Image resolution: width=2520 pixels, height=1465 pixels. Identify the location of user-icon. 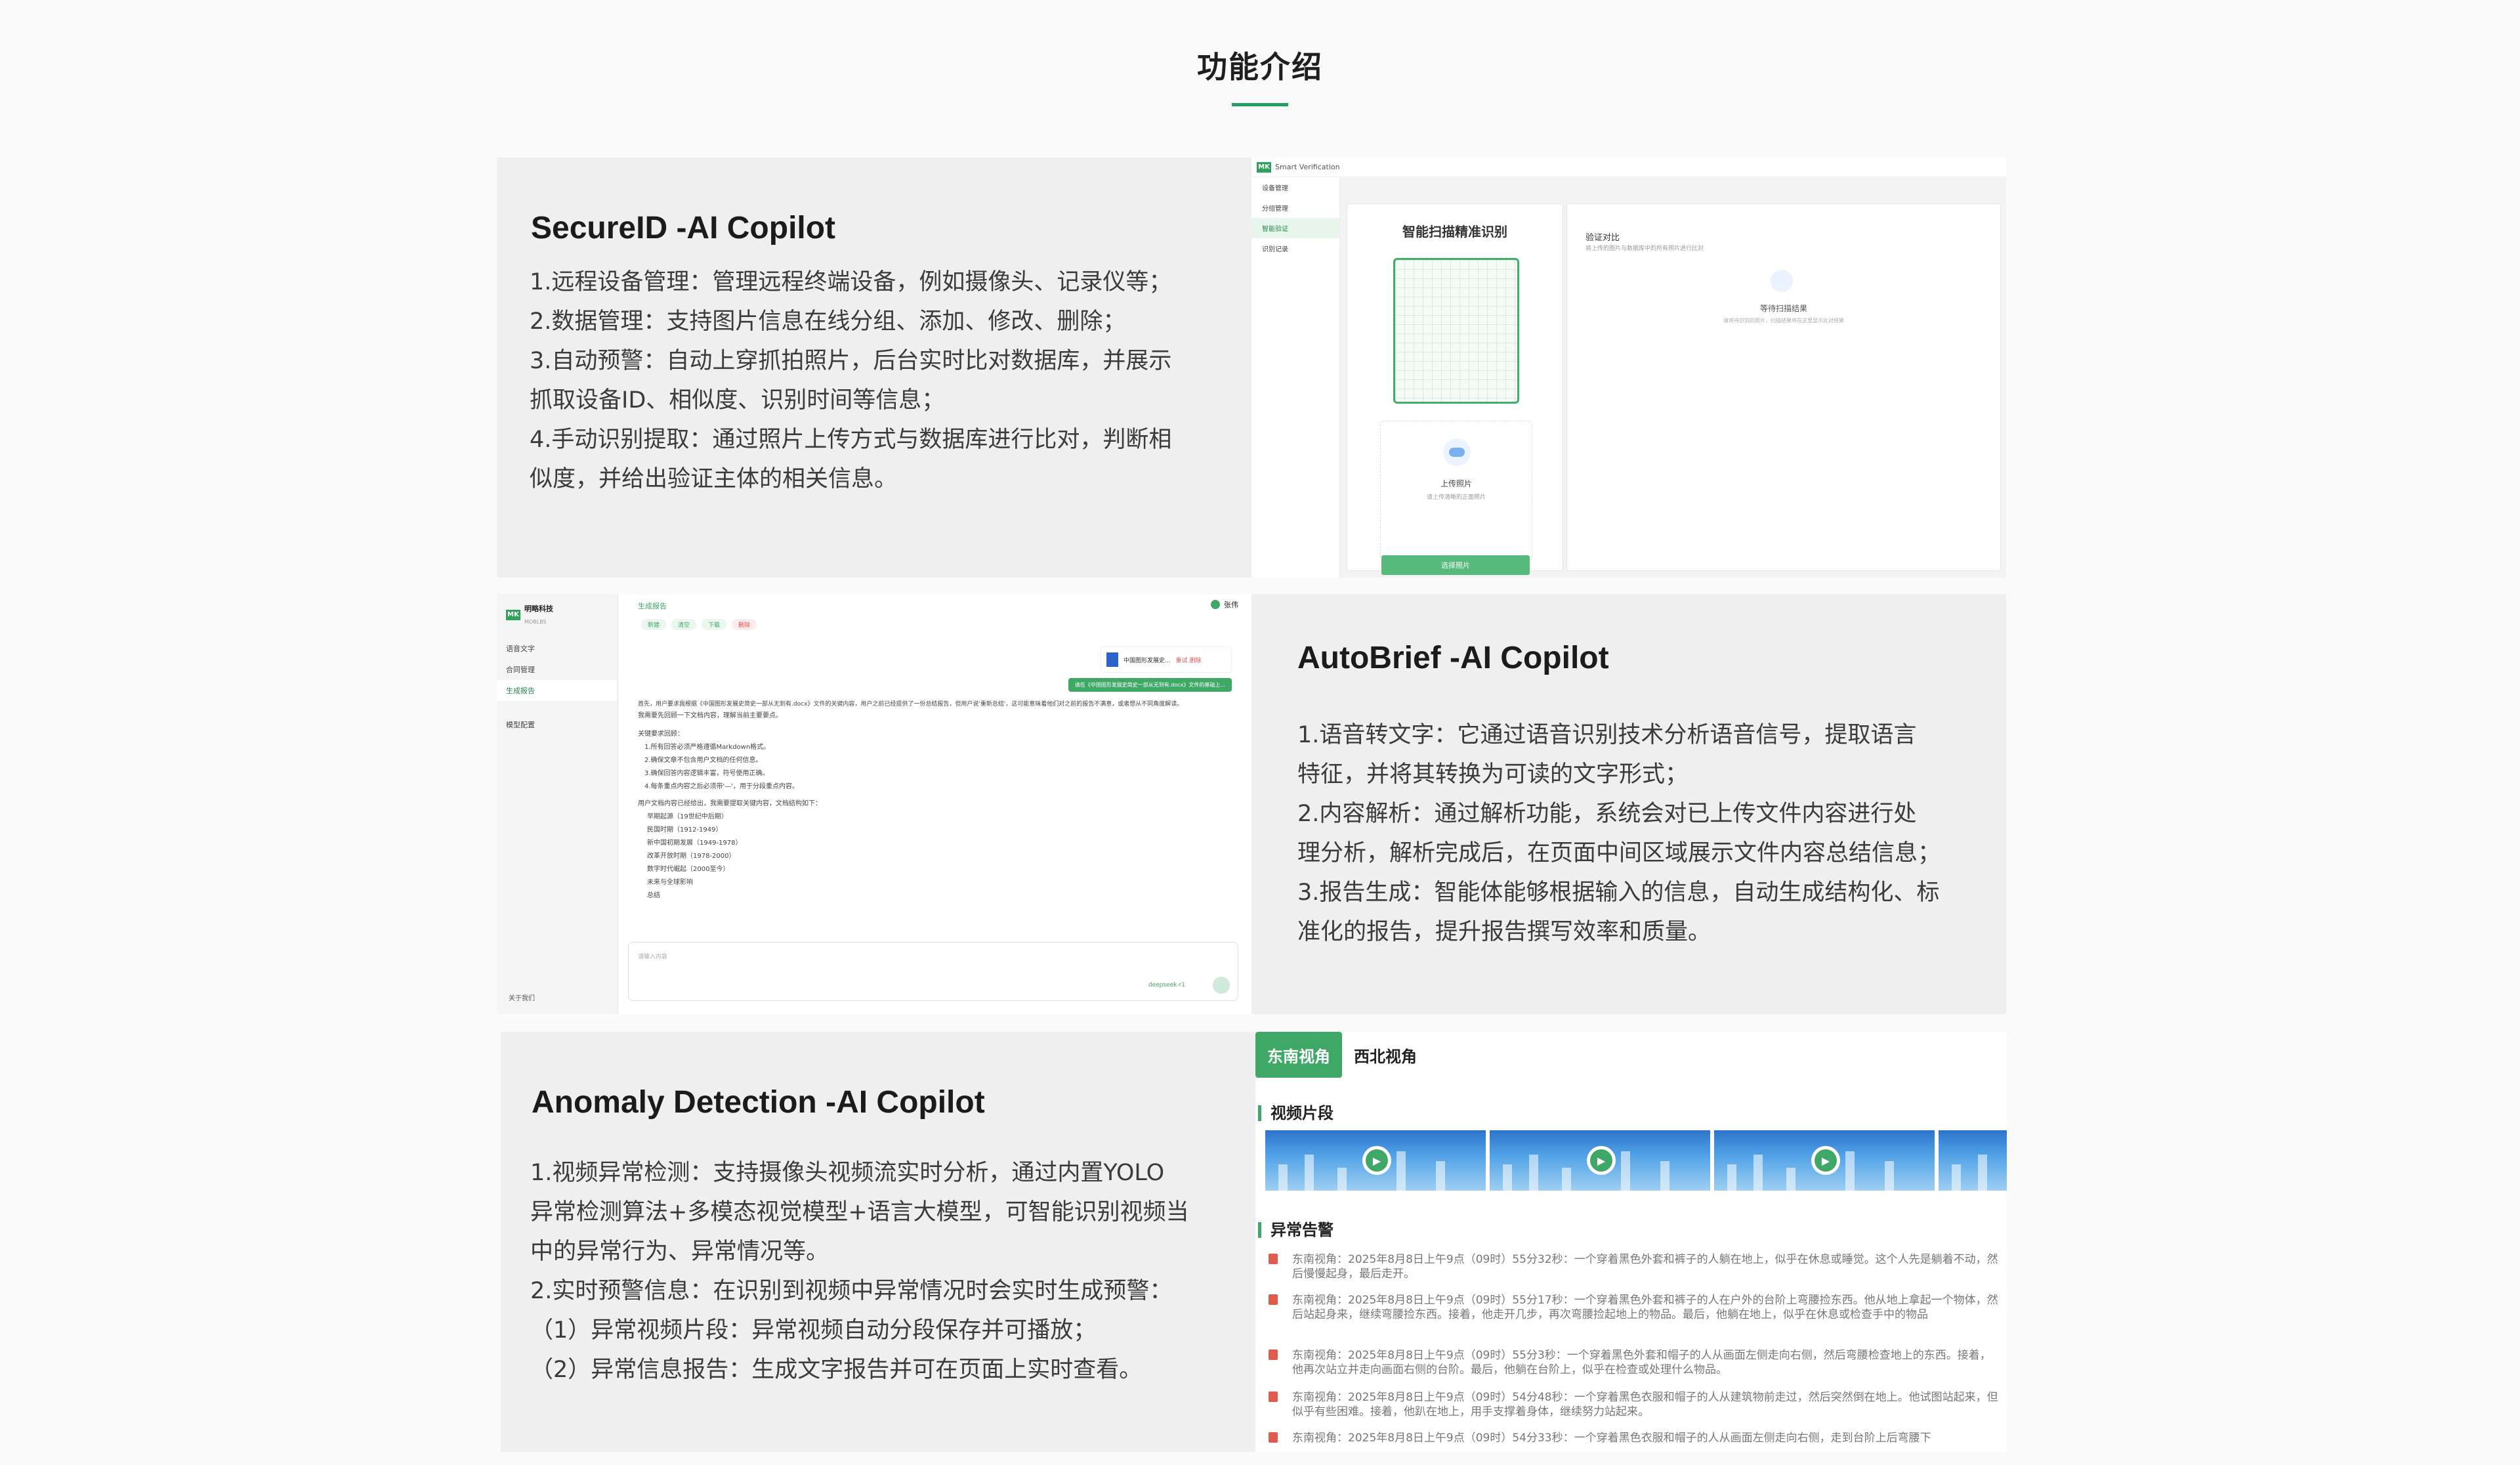
(1215, 604).